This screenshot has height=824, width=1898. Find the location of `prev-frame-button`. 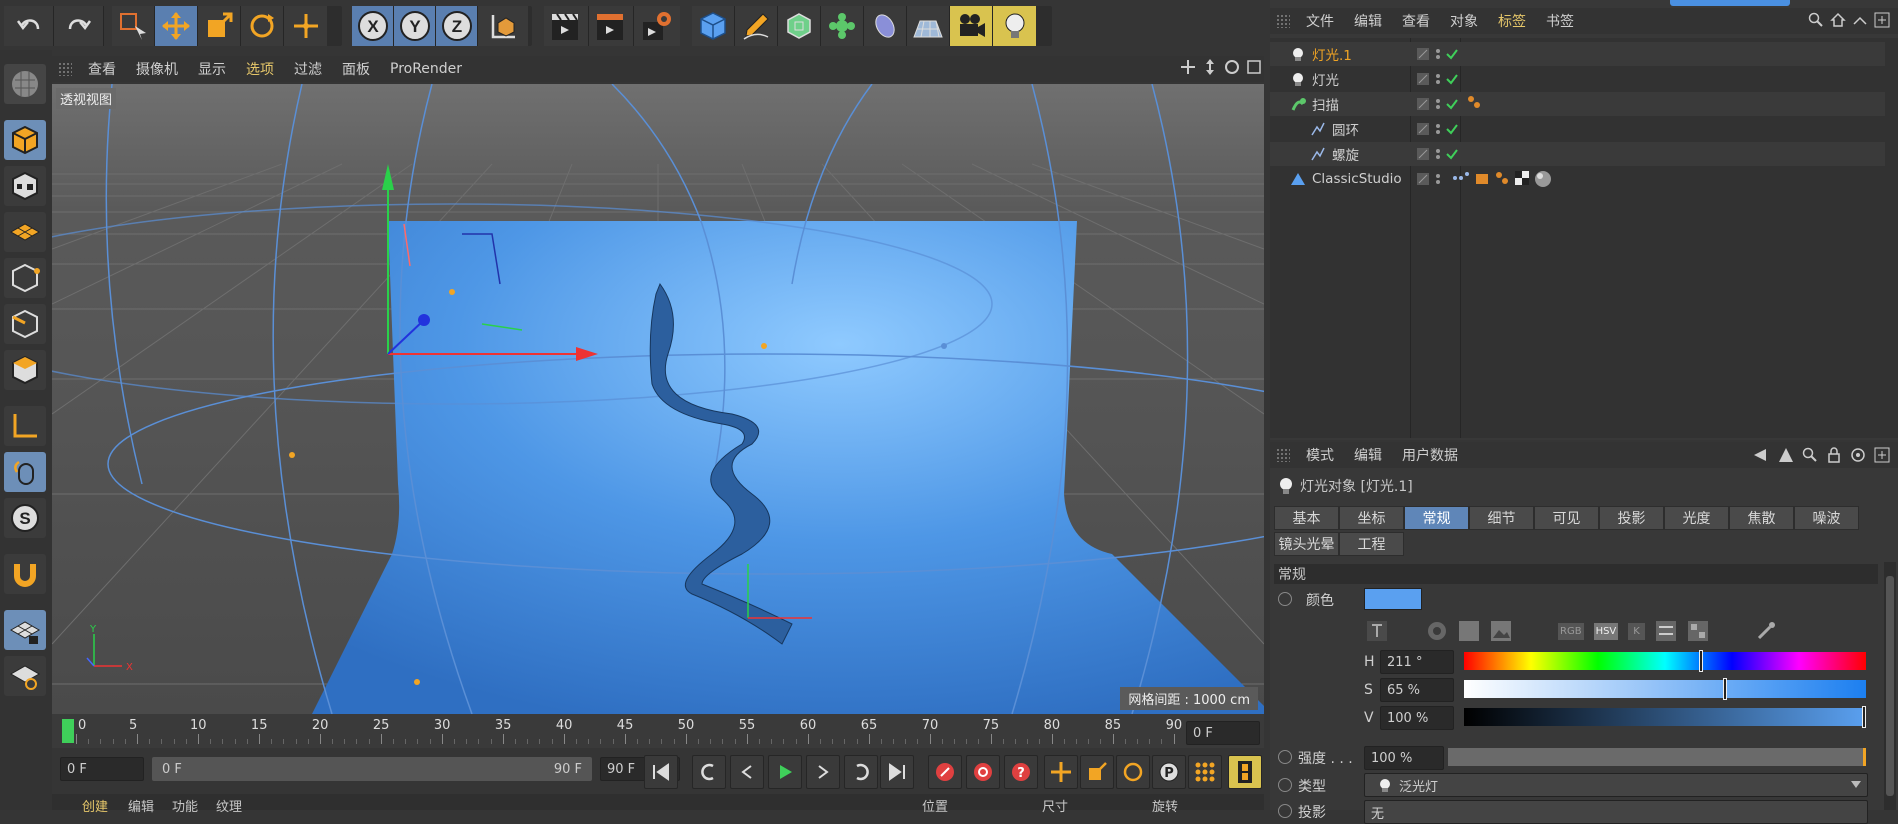

prev-frame-button is located at coordinates (747, 772).